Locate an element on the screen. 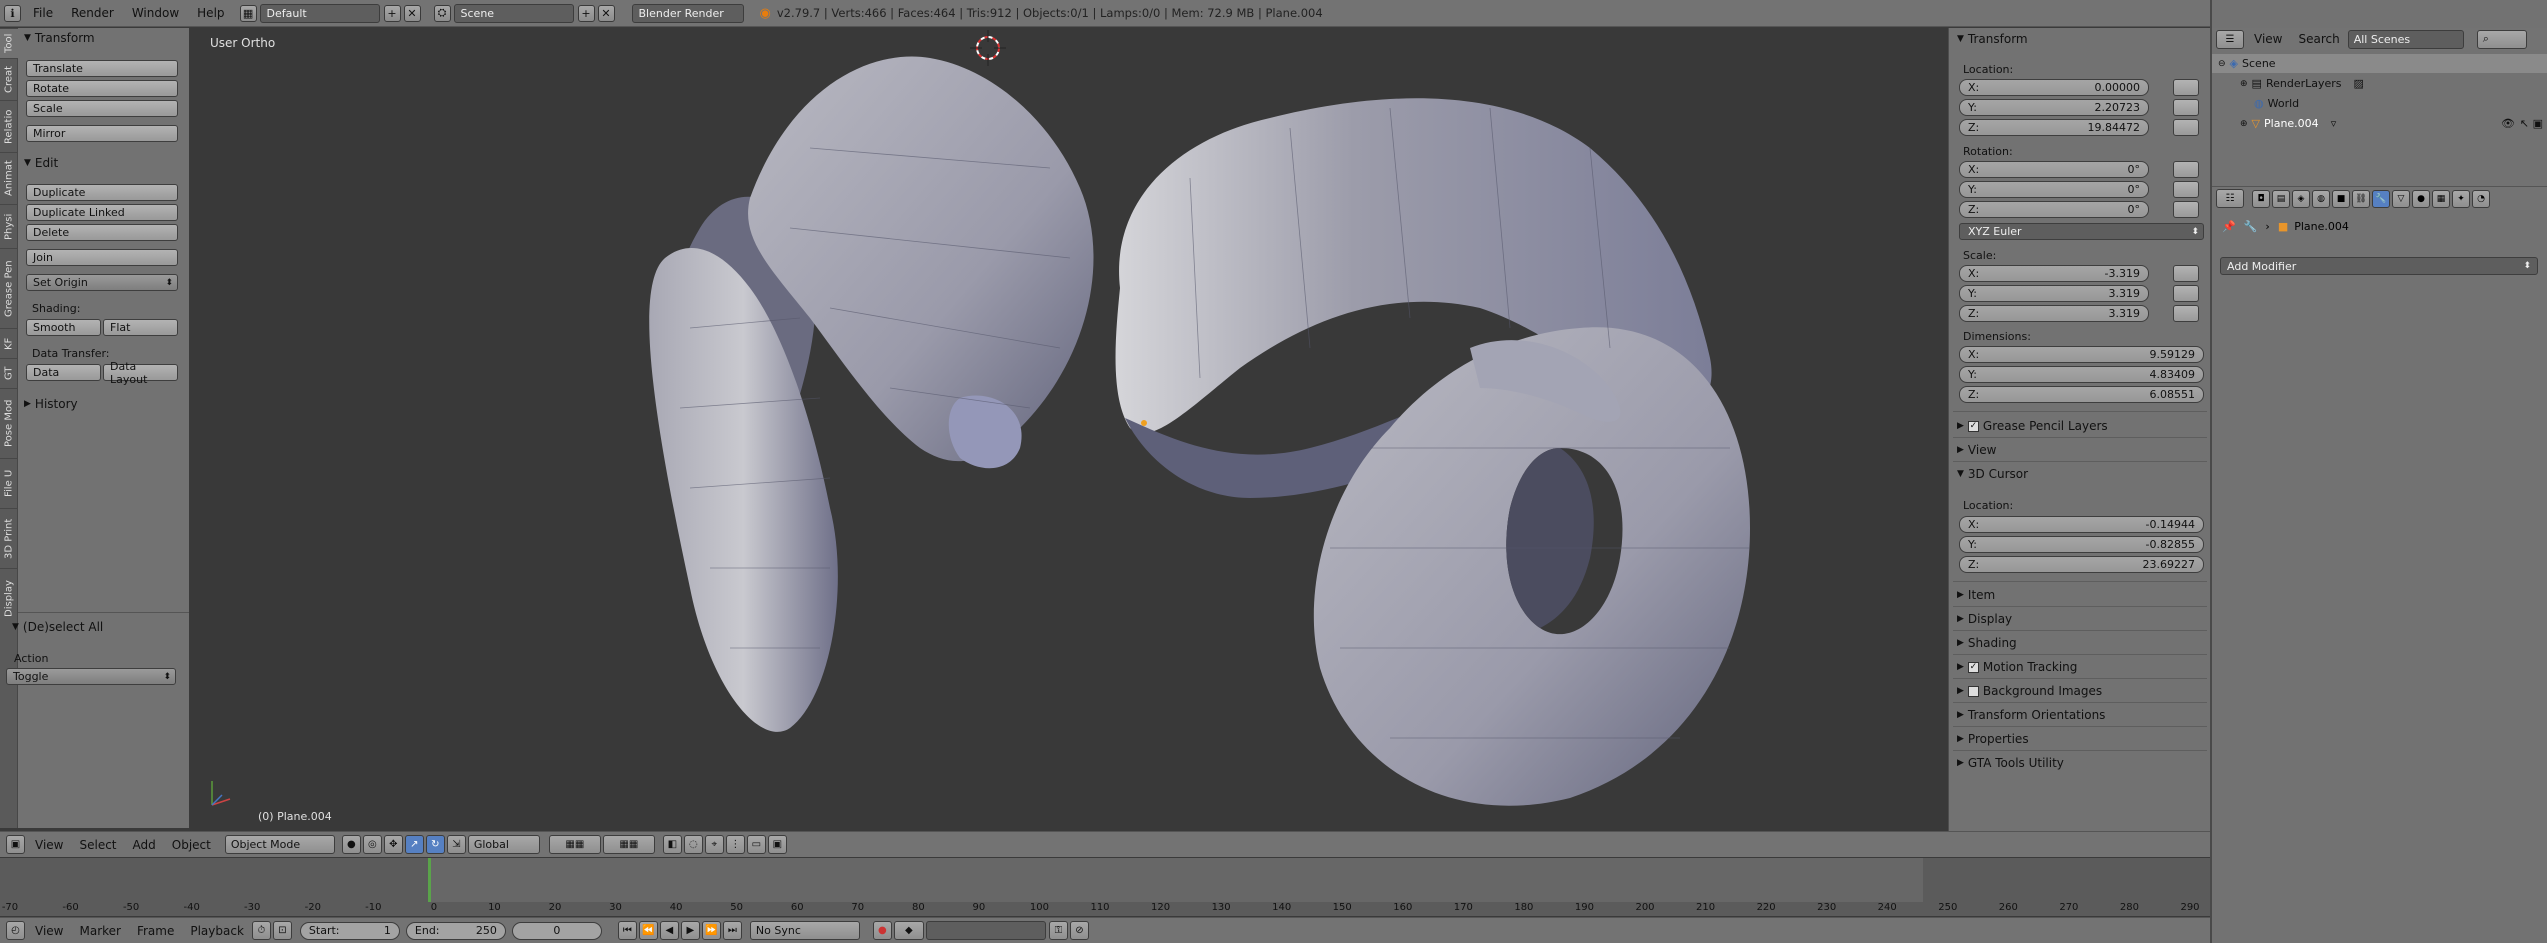  keying-set-icon: ◆ is located at coordinates (908, 930).